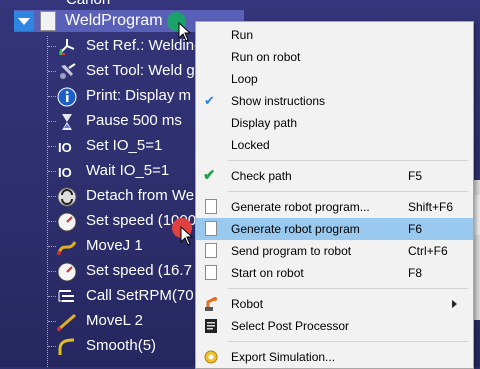  I want to click on menu-item-generate-program-dialog: Generate robot program... Shift+F6, so click(334, 207).